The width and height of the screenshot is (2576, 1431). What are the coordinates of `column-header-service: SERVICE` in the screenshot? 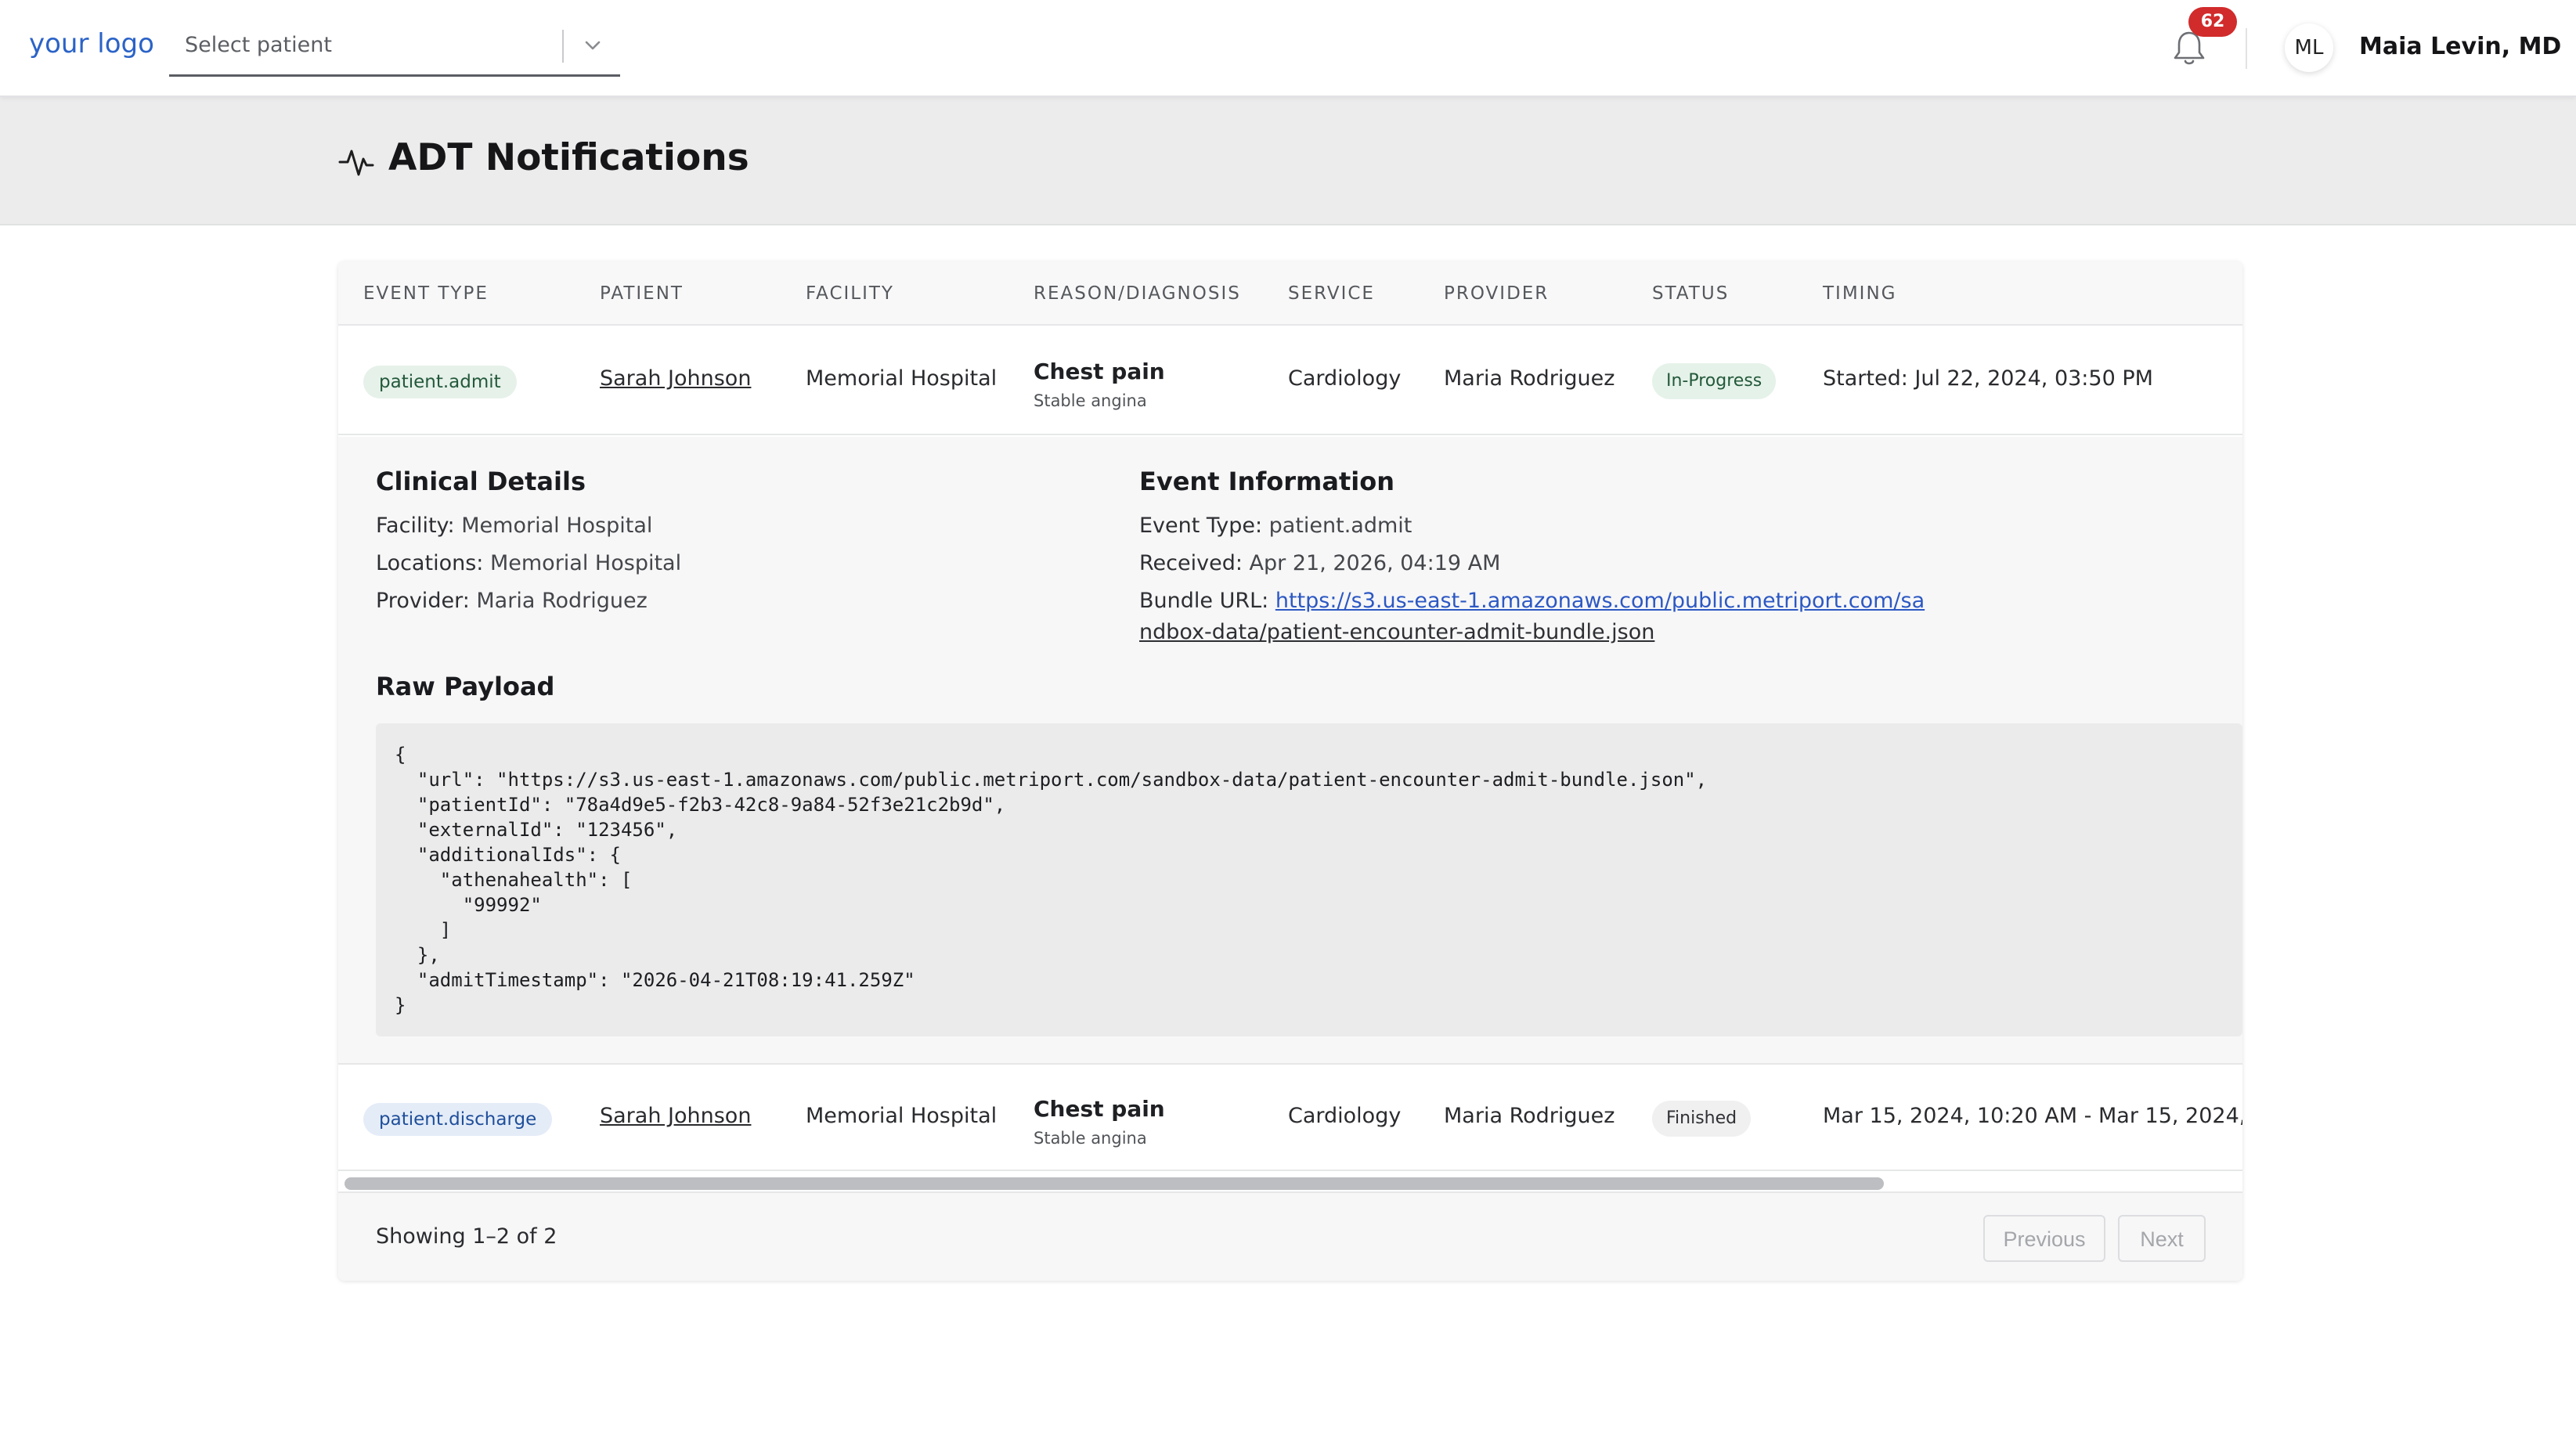 It's located at (1331, 293).